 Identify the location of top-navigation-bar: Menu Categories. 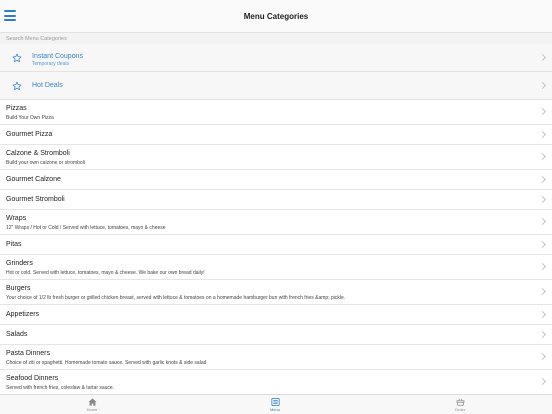
(276, 16).